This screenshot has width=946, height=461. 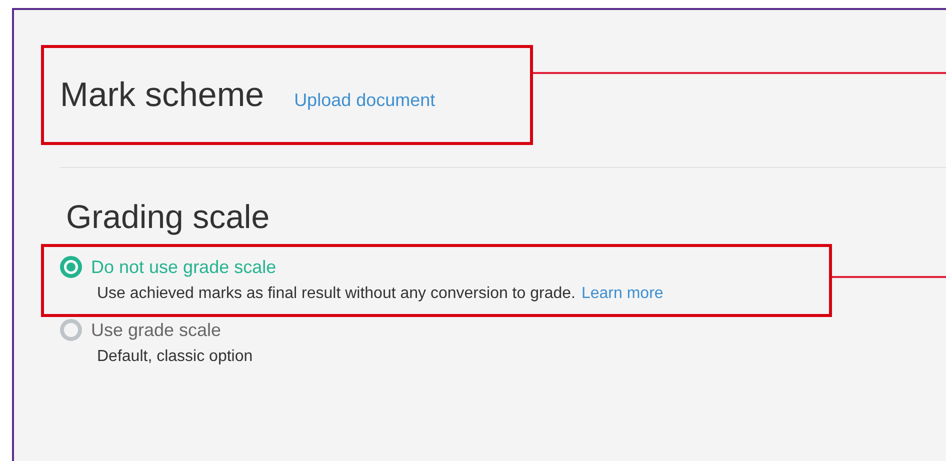 What do you see at coordinates (622, 294) in the screenshot?
I see `learn-more-link: Learn more` at bounding box center [622, 294].